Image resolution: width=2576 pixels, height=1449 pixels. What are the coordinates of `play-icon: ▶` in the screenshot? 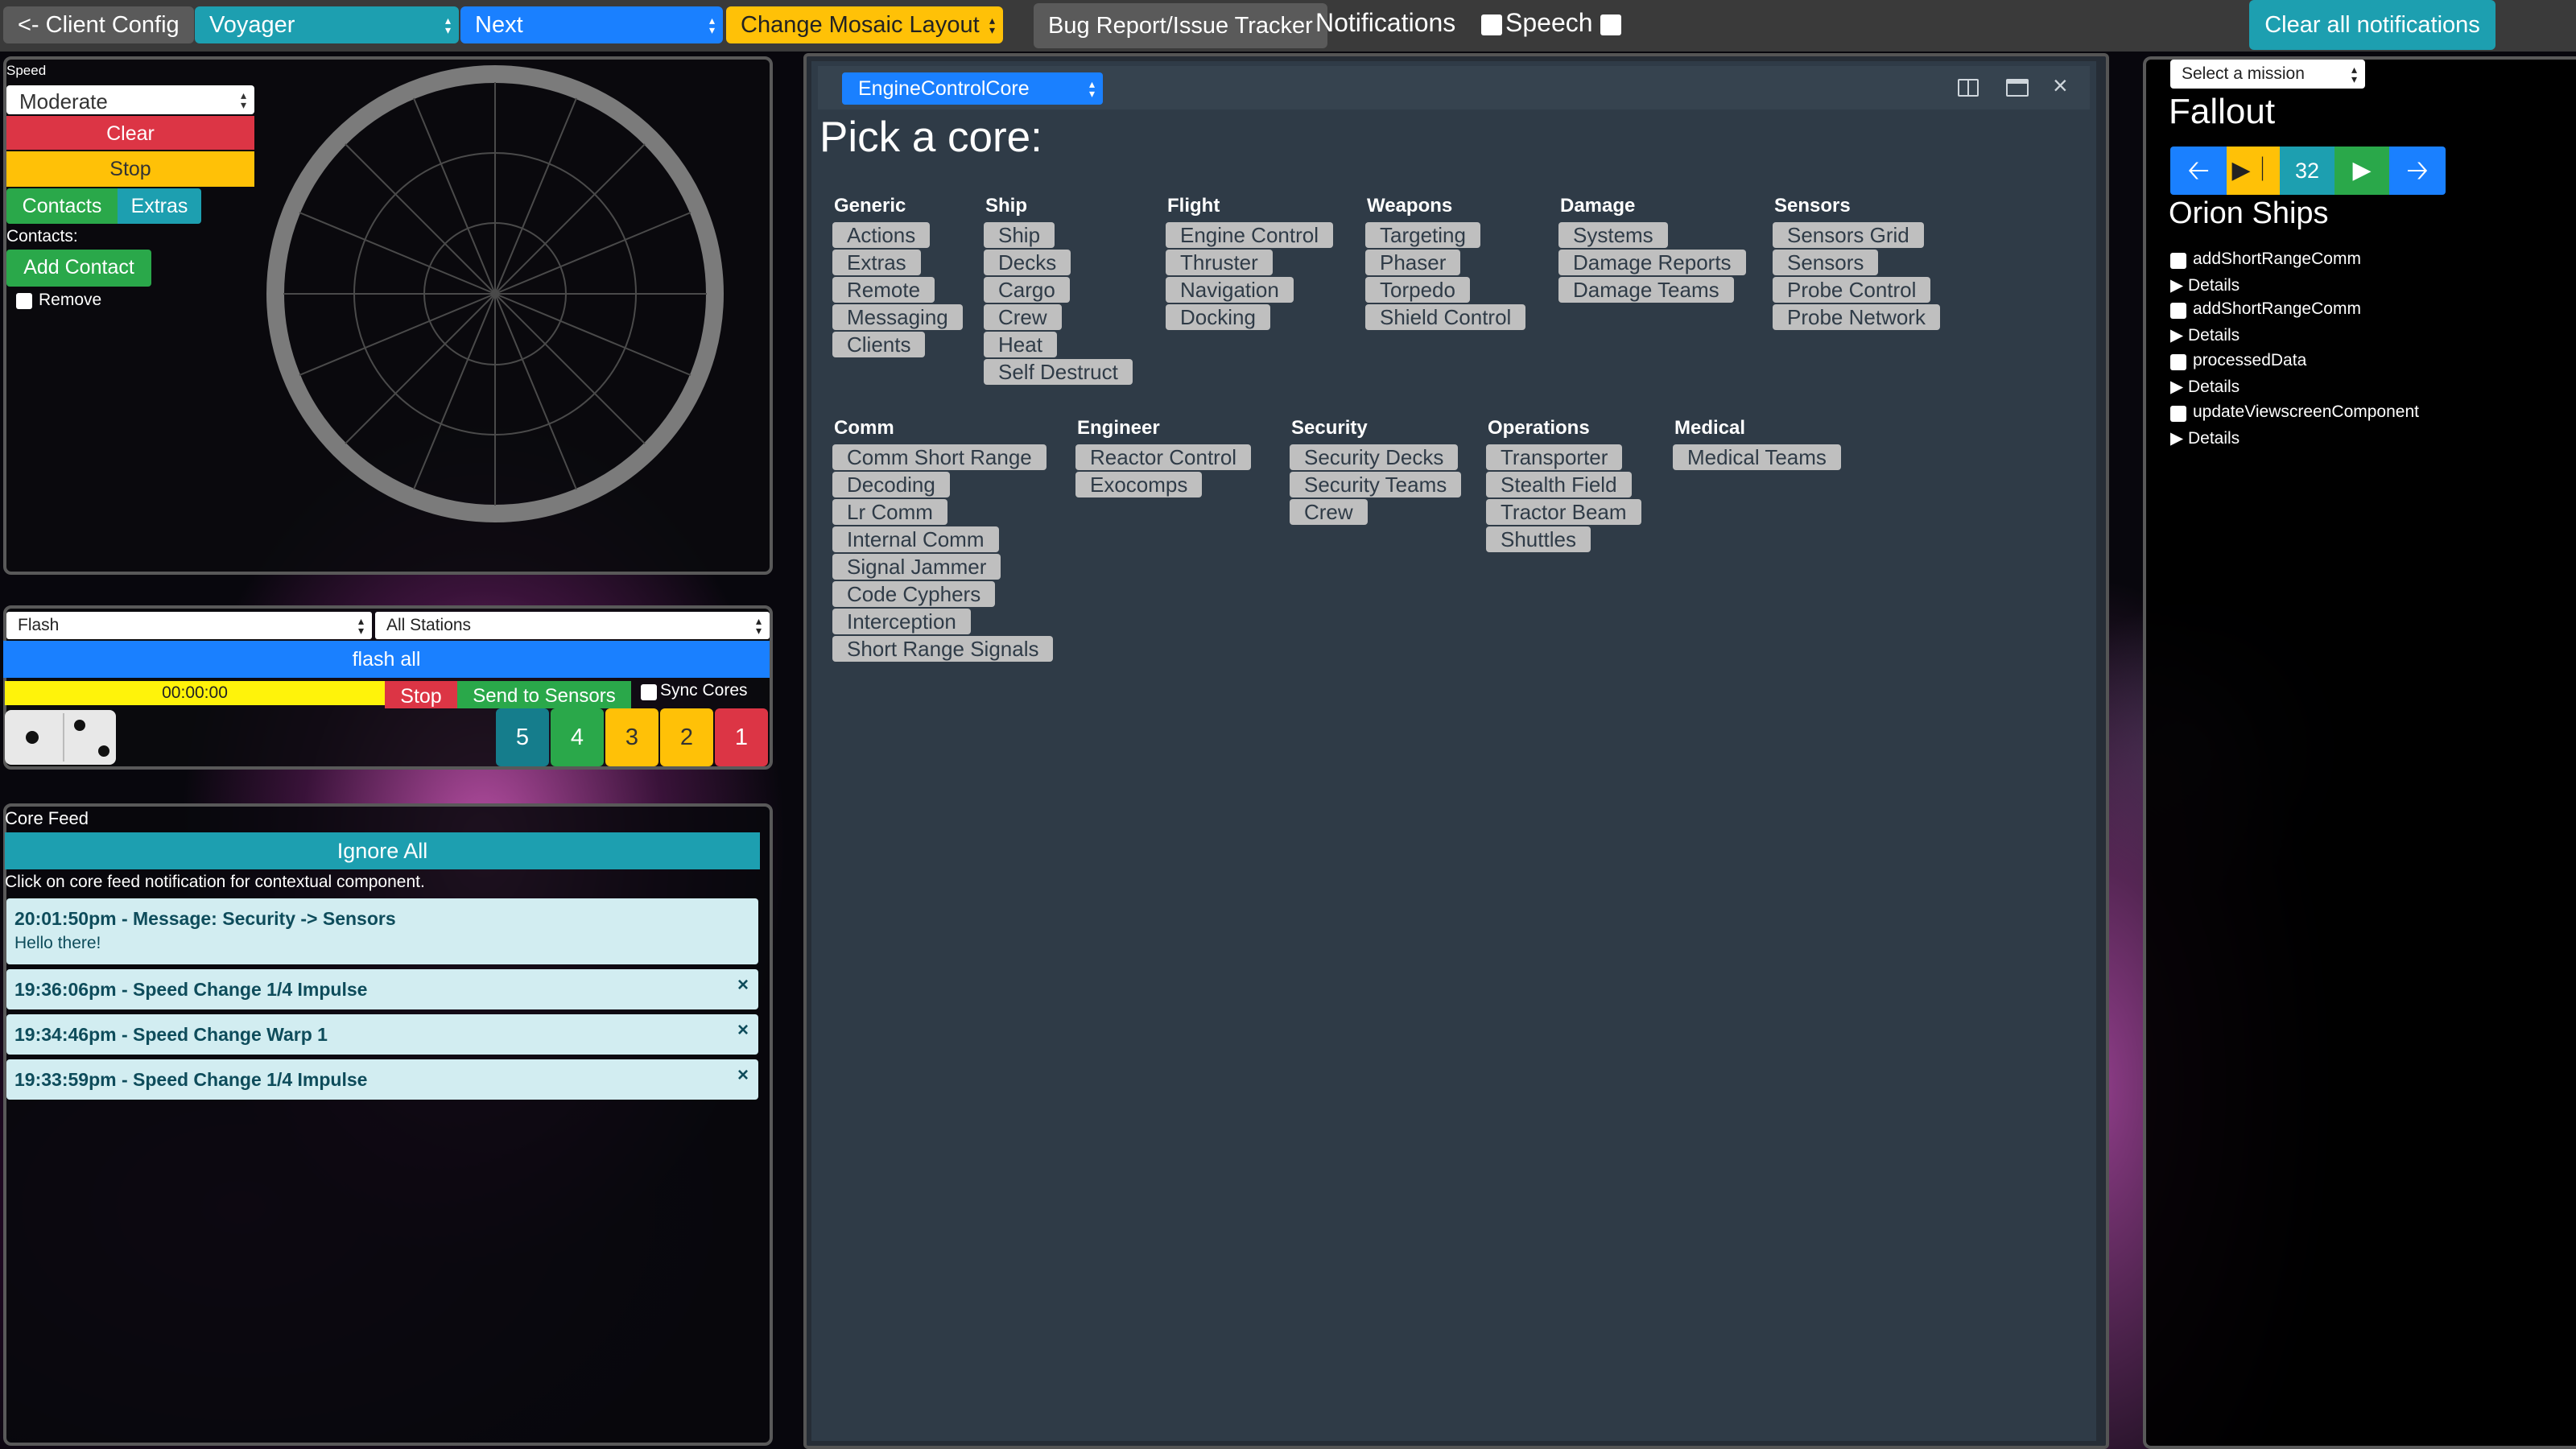 It's located at (2361, 171).